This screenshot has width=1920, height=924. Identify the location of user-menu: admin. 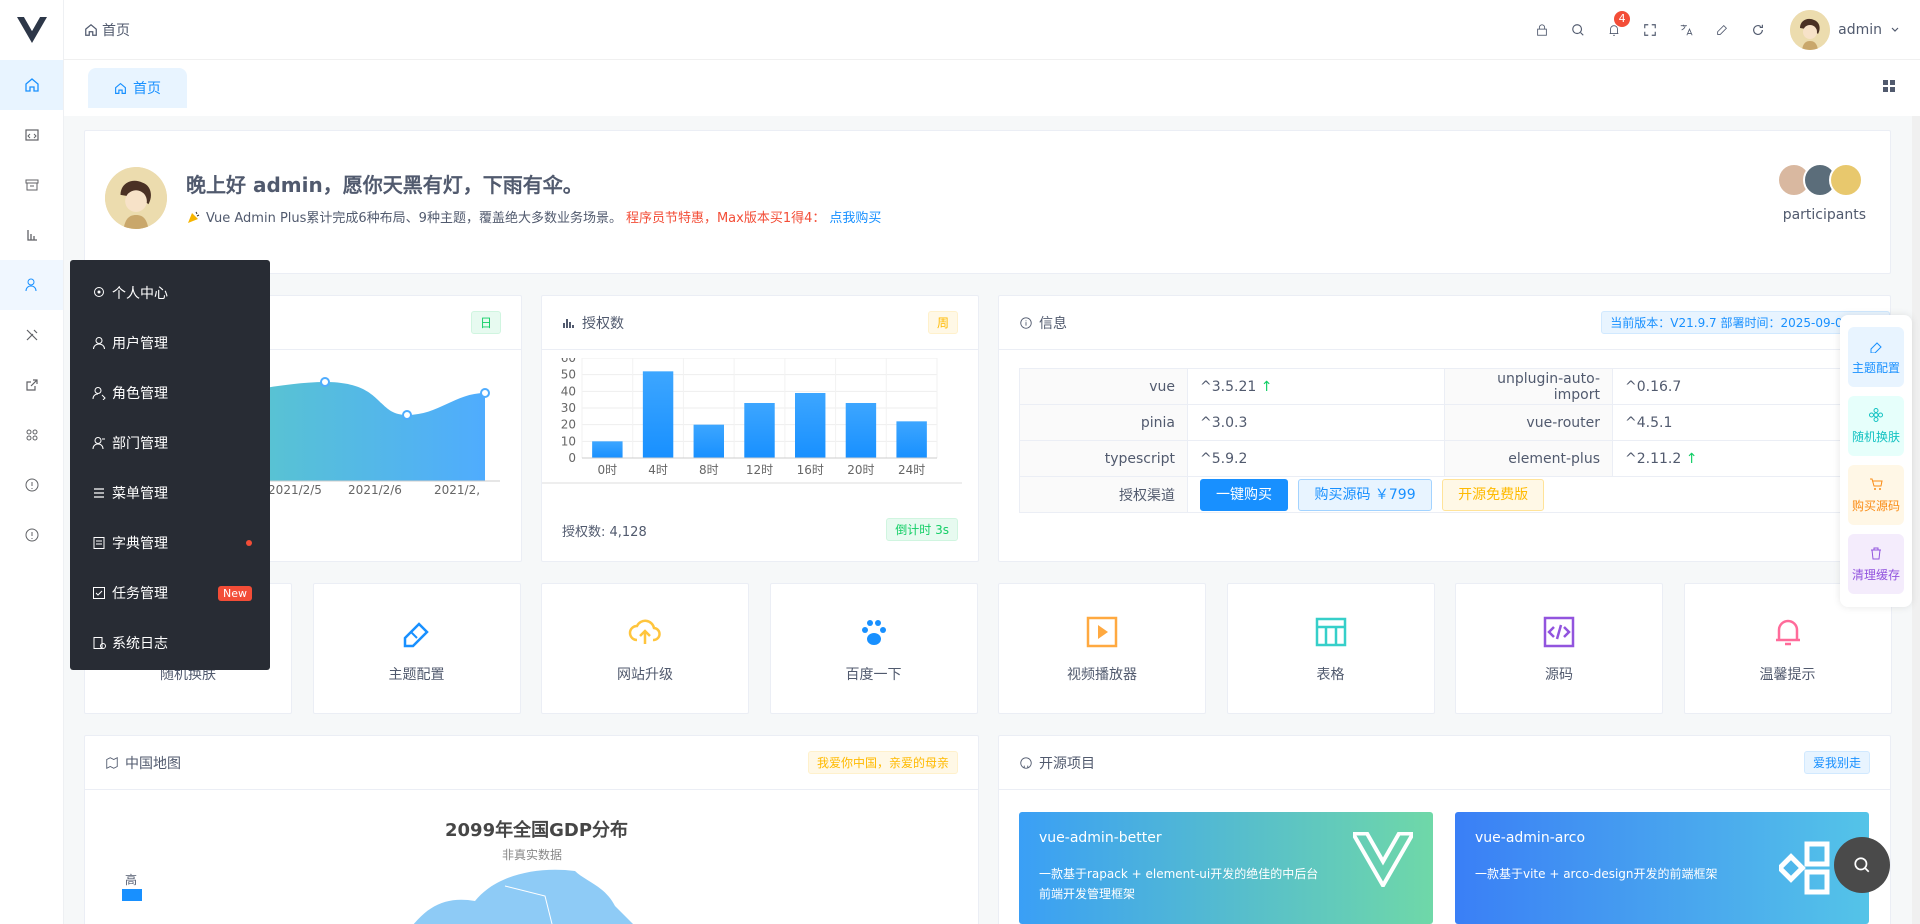
(1845, 29).